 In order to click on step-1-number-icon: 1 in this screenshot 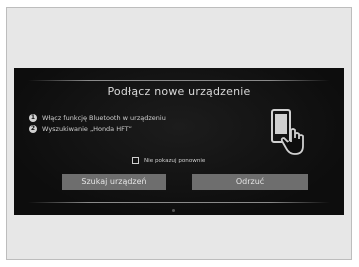, I will do `click(33, 118)`.